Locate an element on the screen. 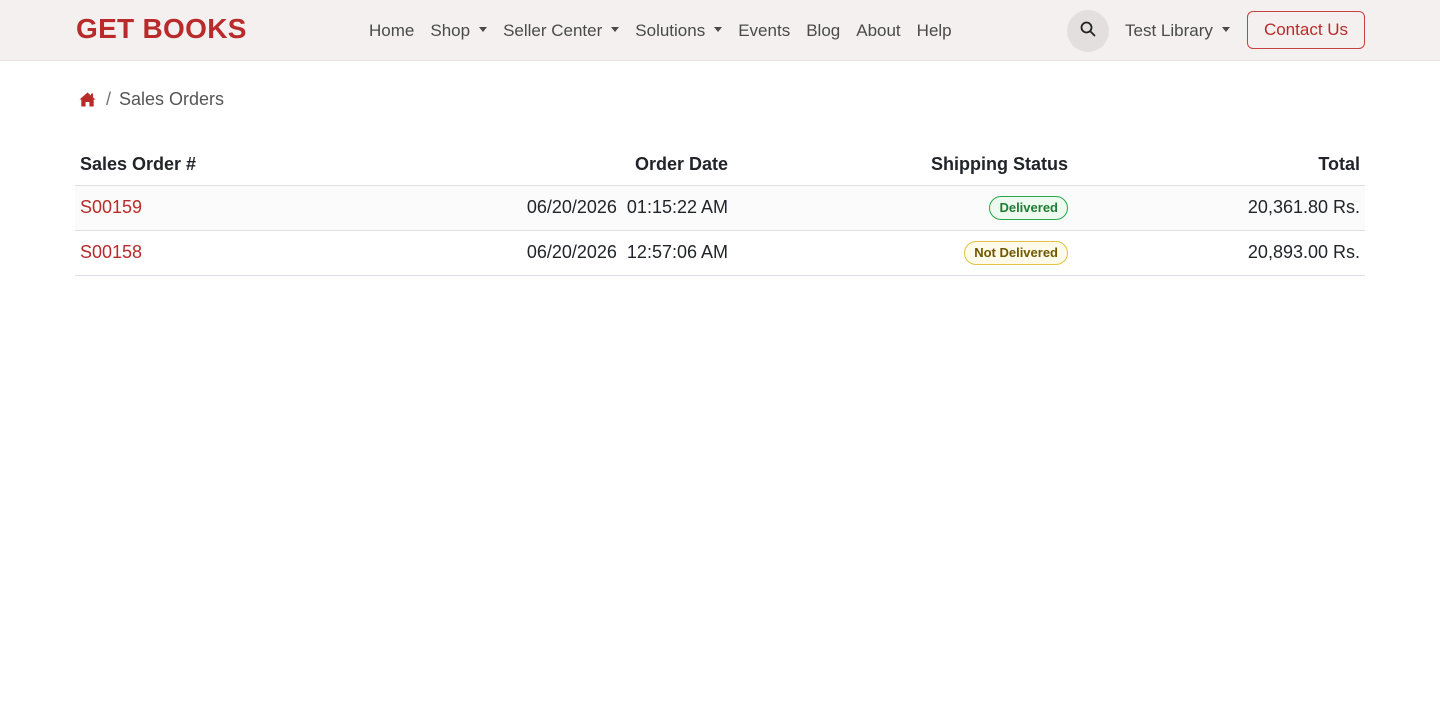 This screenshot has width=1440, height=704. breadcrumb: / Sales Orders is located at coordinates (151, 99).